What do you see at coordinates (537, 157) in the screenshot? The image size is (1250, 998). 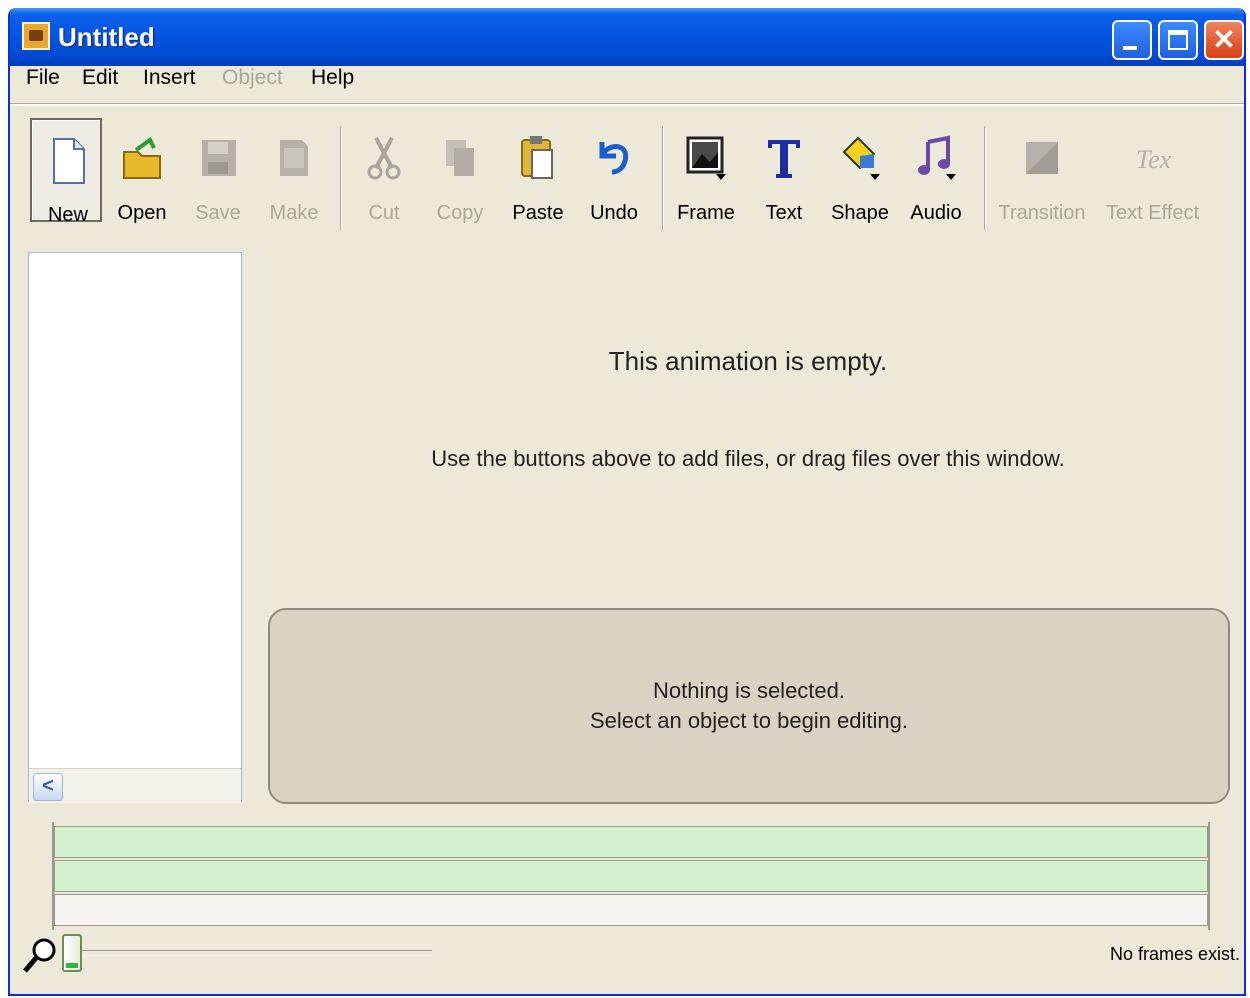 I see `clipboard-icon` at bounding box center [537, 157].